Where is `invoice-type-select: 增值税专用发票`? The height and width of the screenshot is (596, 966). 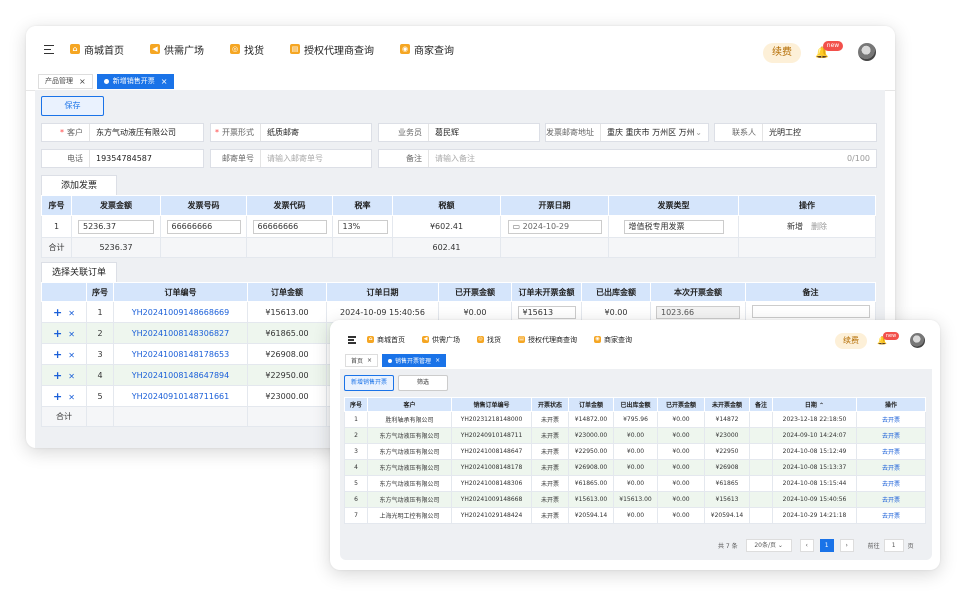
invoice-type-select: 增值税专用发票 is located at coordinates (673, 226).